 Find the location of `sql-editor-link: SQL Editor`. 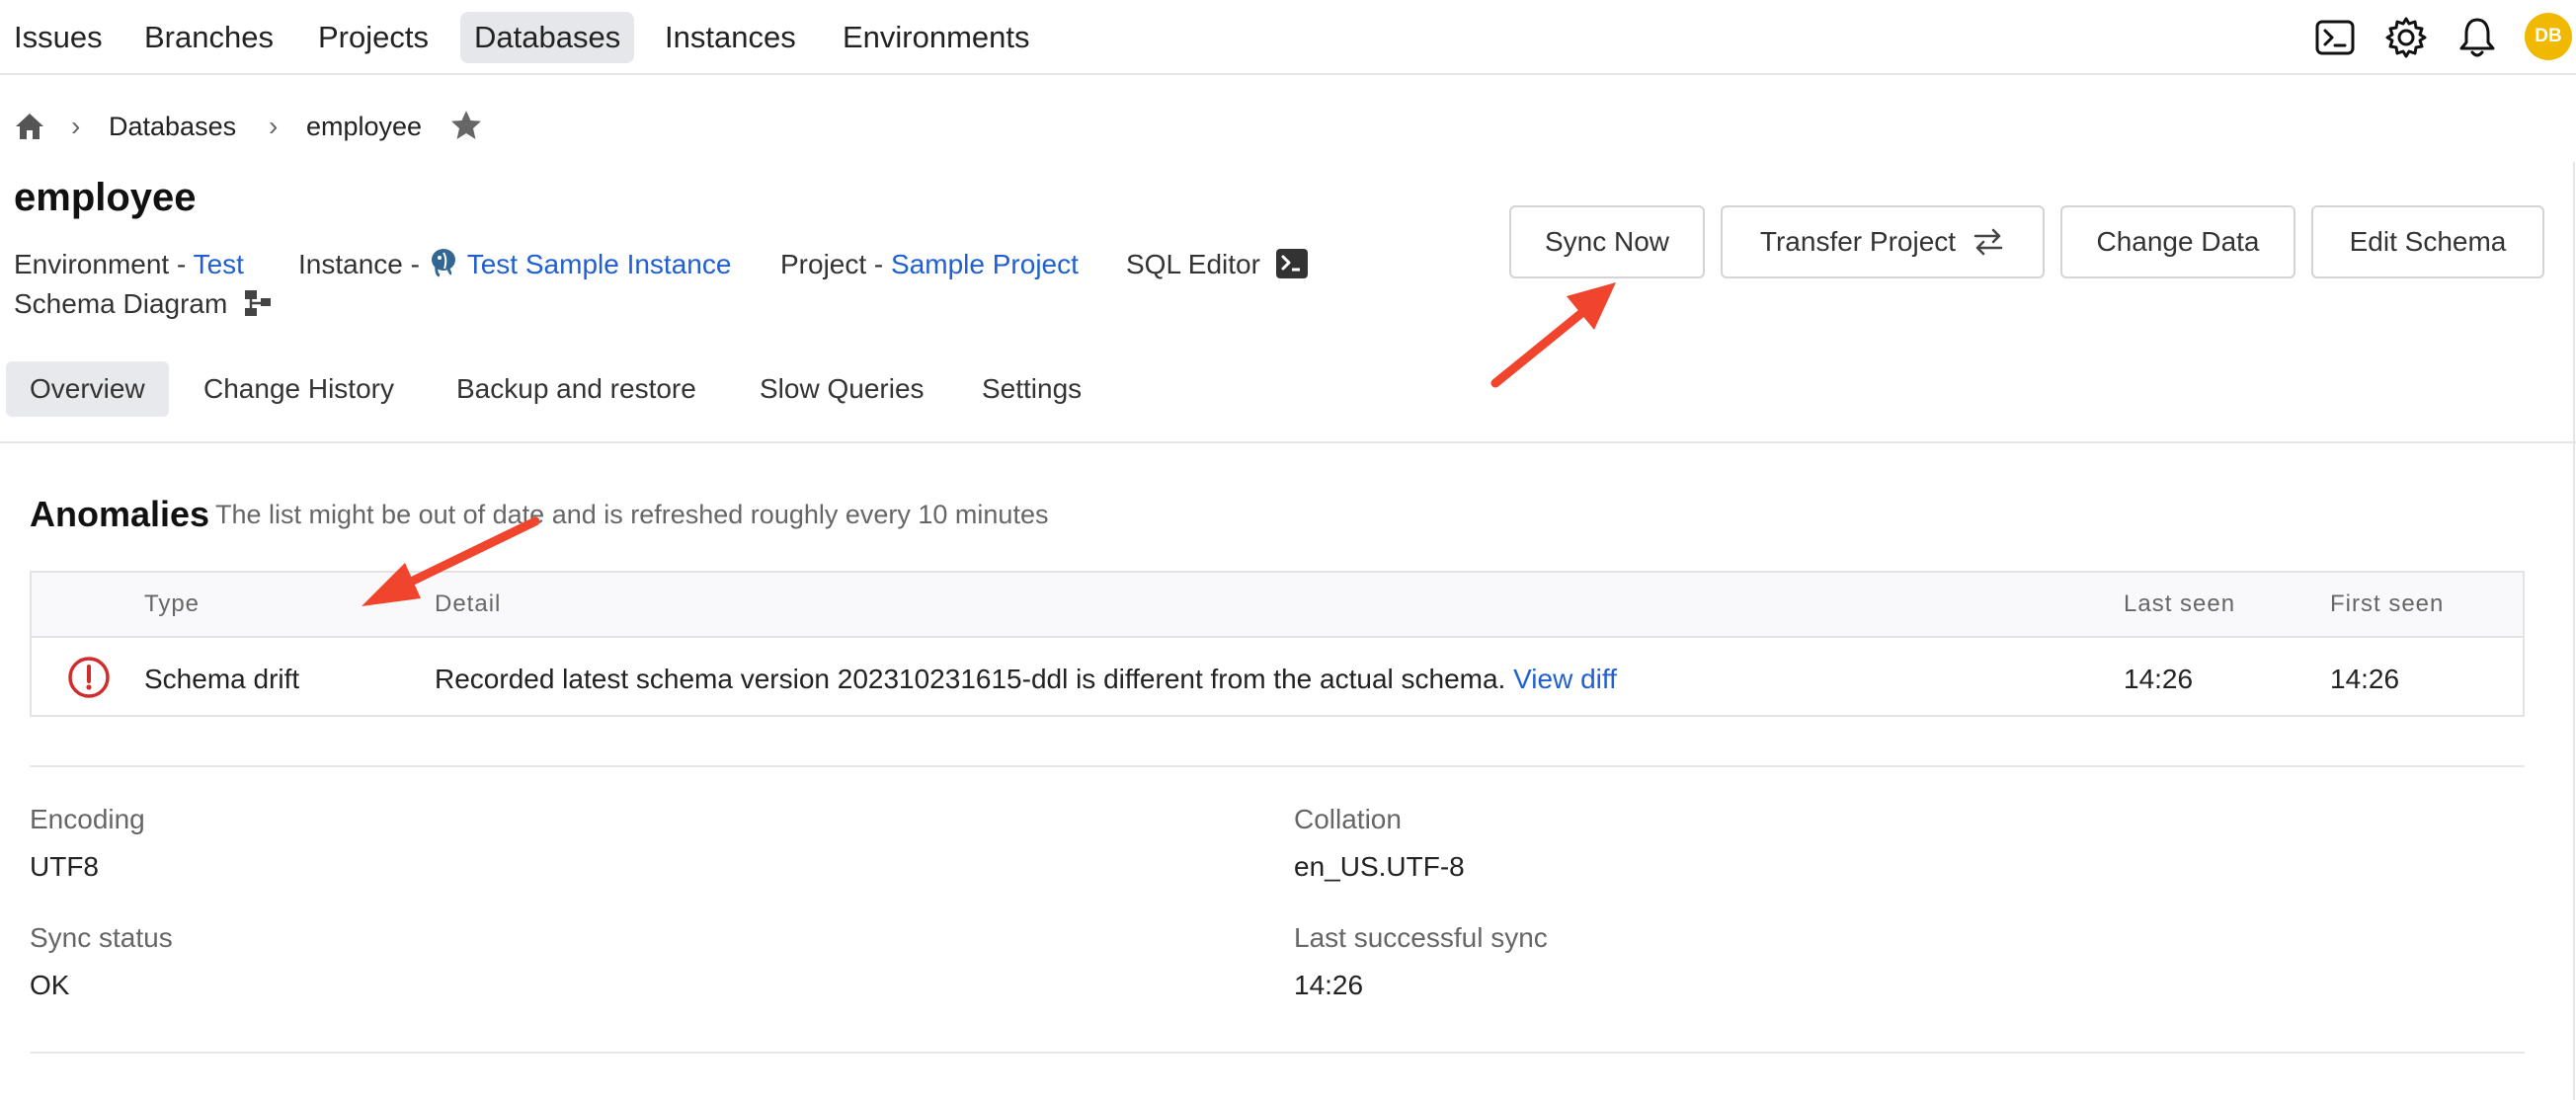

sql-editor-link: SQL Editor is located at coordinates (1217, 264).